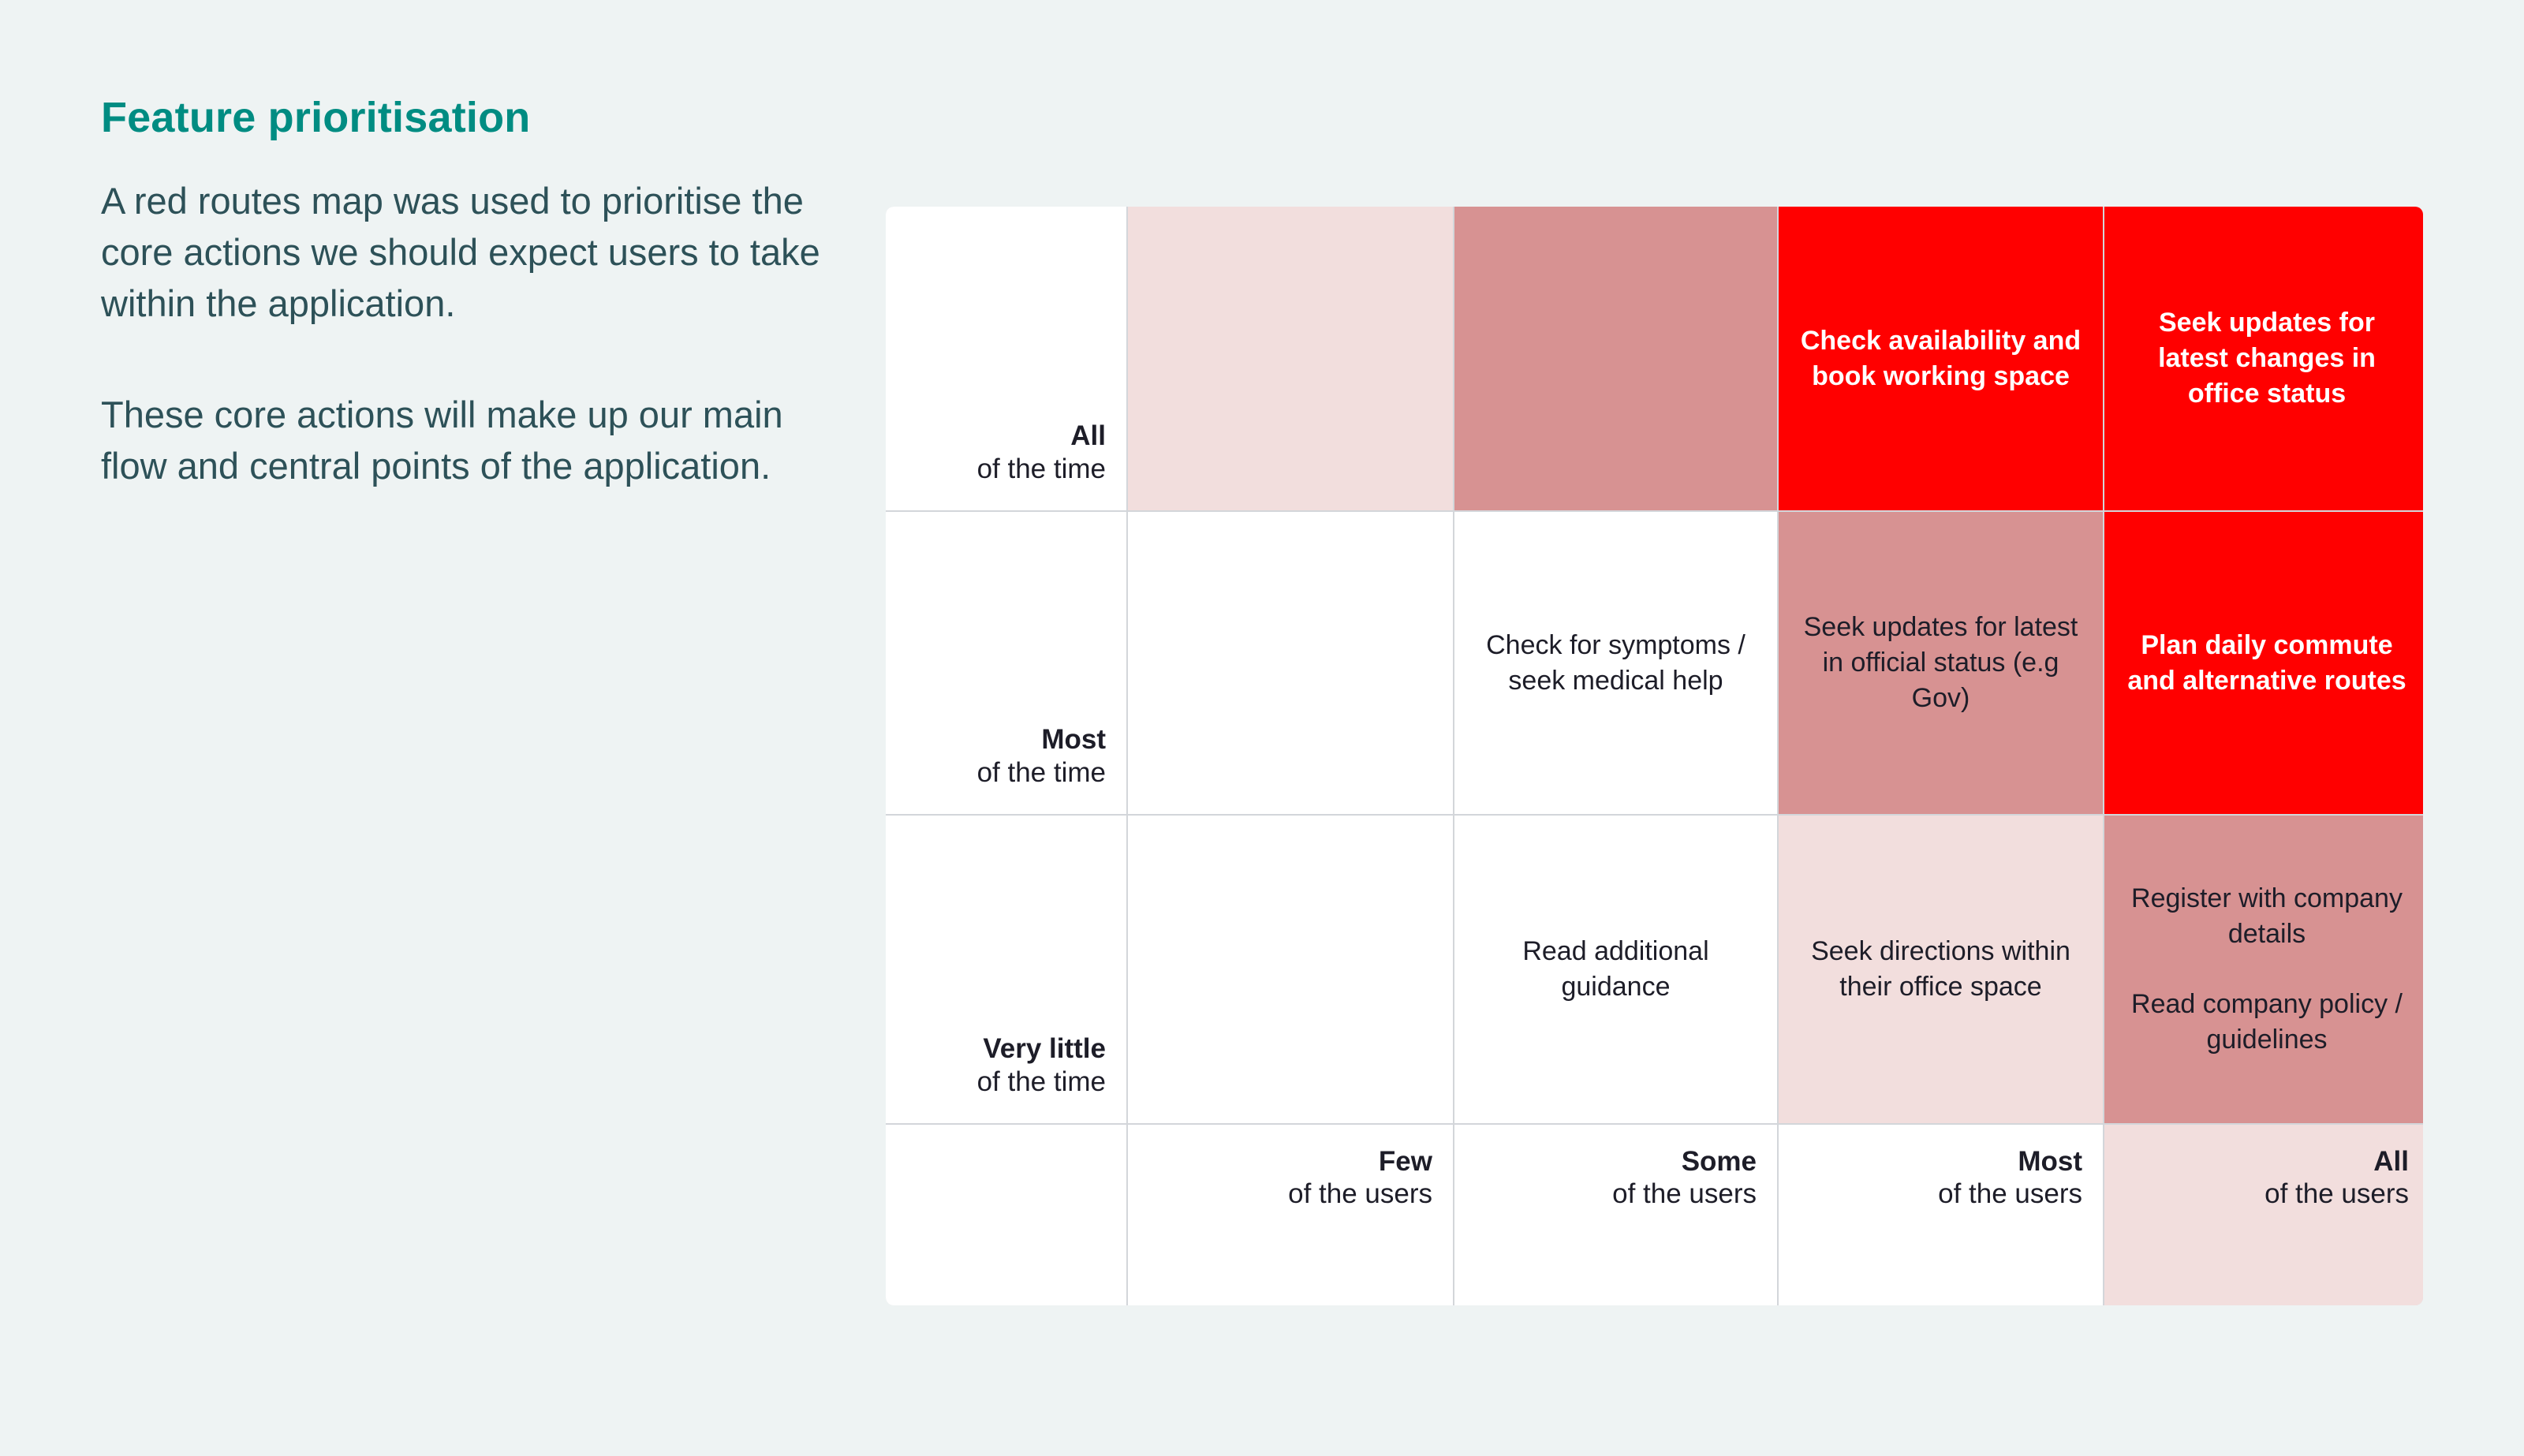  I want to click on matrix-cell-text: Read additional guidance, so click(1615, 969).